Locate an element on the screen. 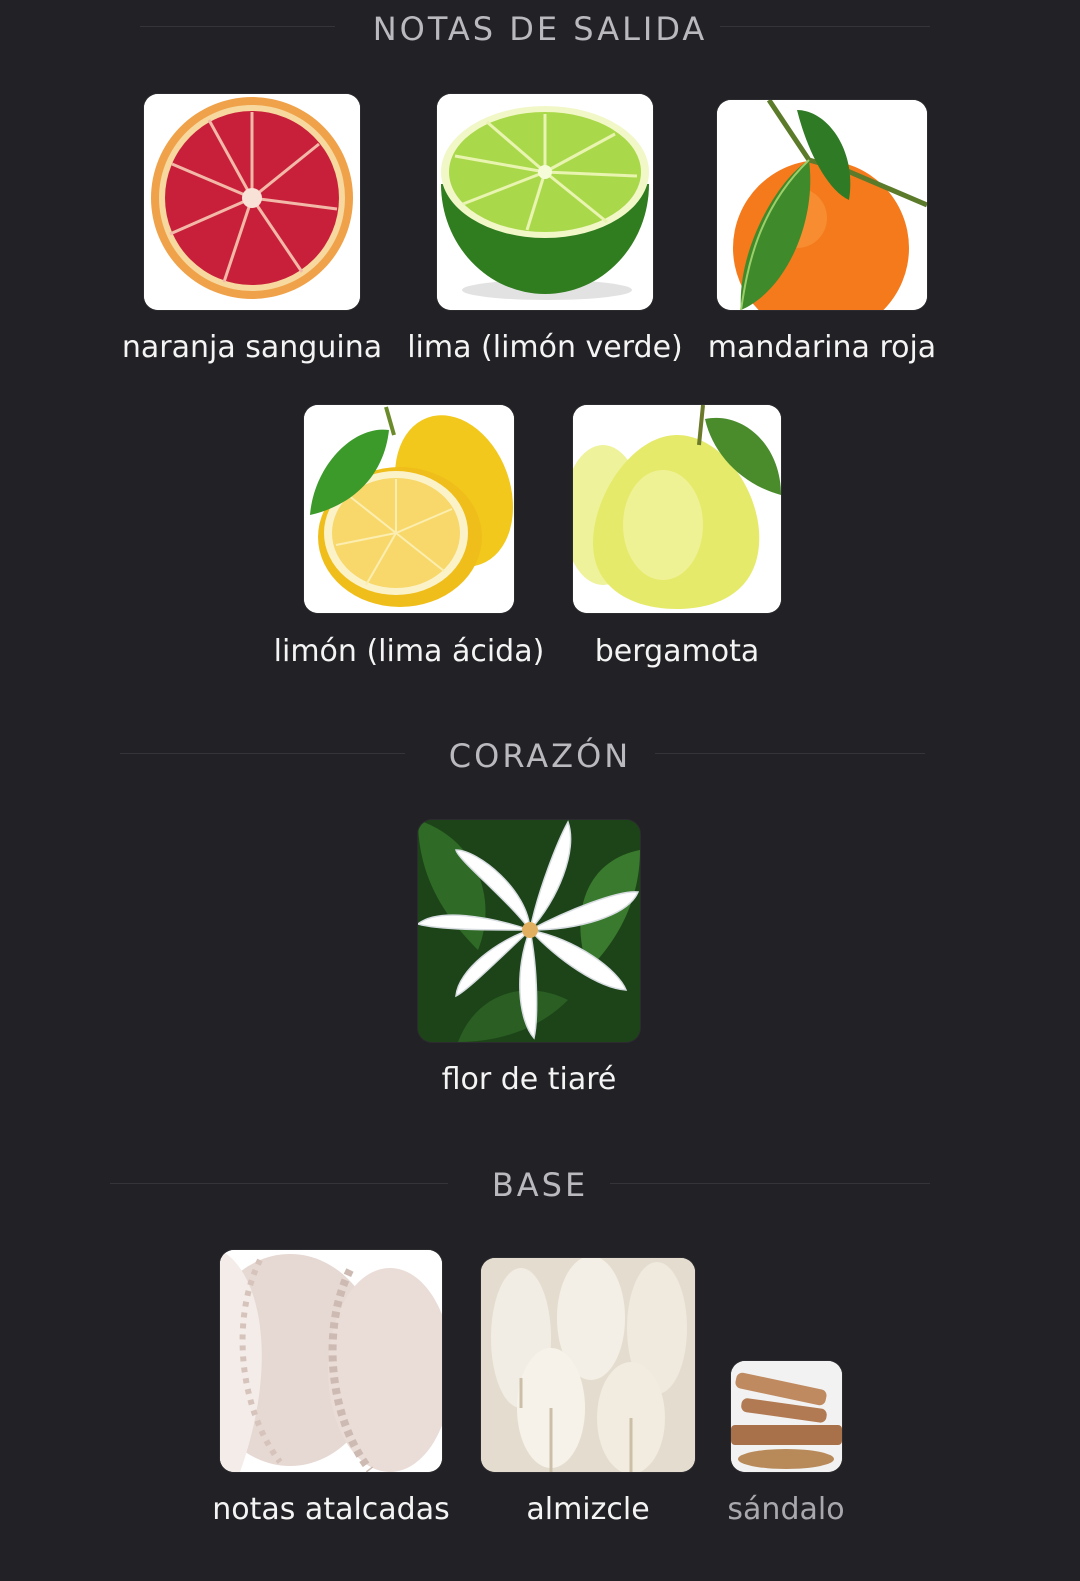 The width and height of the screenshot is (1080, 1581). lime-icon is located at coordinates (545, 202).